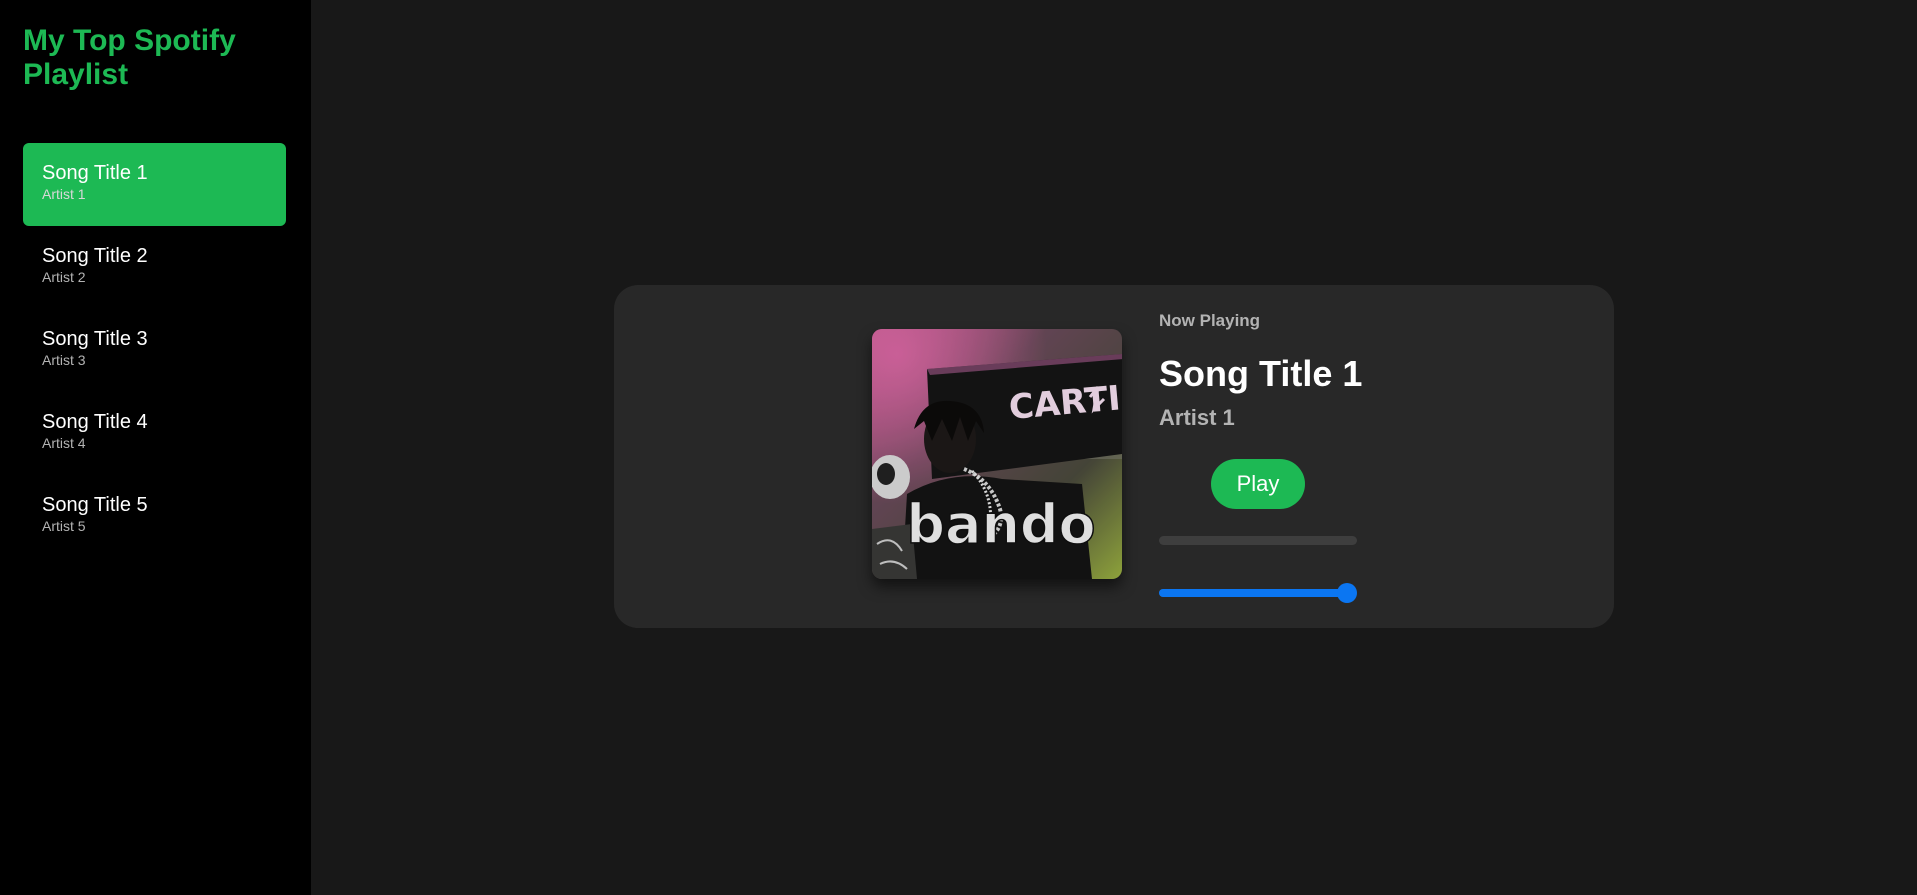 The image size is (1917, 895). I want to click on playlist-item-3: Song Title 3 Artist 3, so click(154, 350).